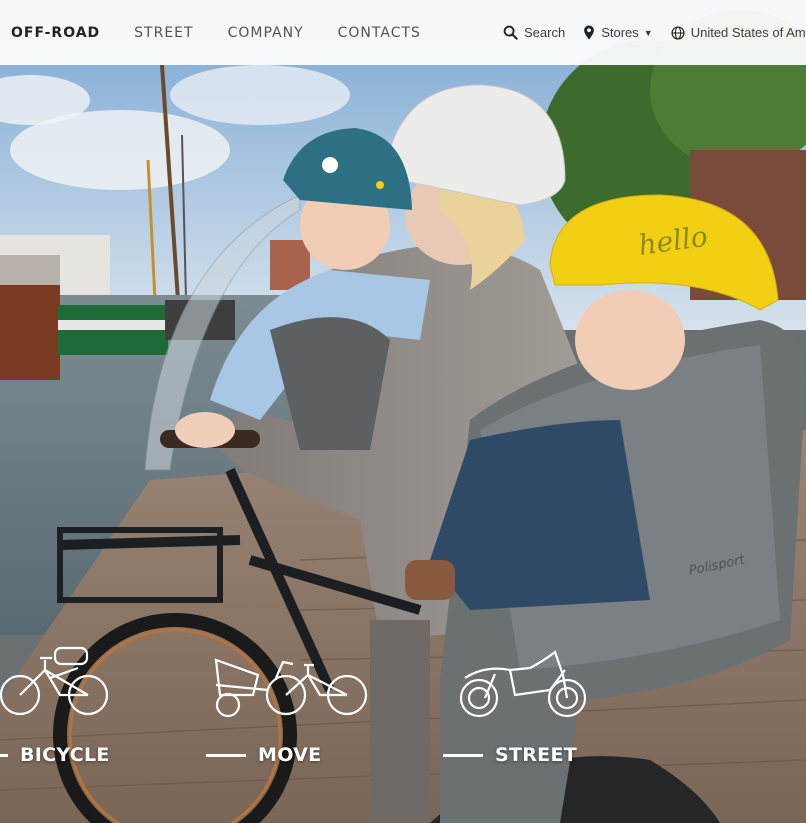 The image size is (806, 823). What do you see at coordinates (55, 33) in the screenshot?
I see `nav-item-off-road: OFF-ROAD` at bounding box center [55, 33].